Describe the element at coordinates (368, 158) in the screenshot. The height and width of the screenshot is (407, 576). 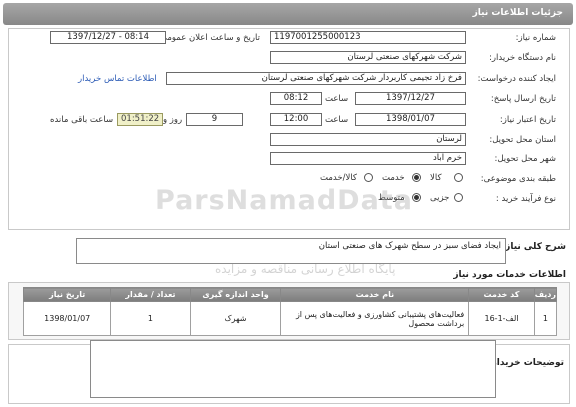
I see `city-field: خرم آباد` at that location.